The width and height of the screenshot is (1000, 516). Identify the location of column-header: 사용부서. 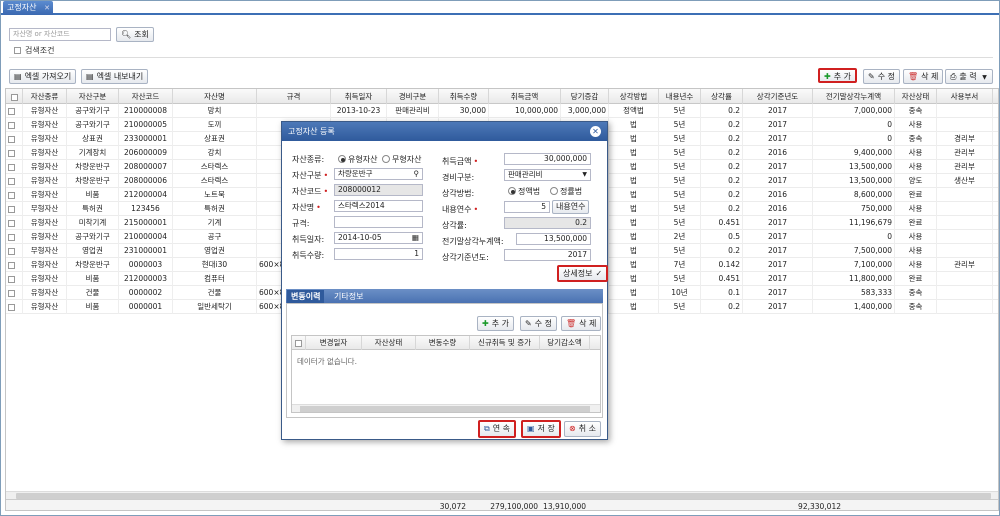
(965, 96).